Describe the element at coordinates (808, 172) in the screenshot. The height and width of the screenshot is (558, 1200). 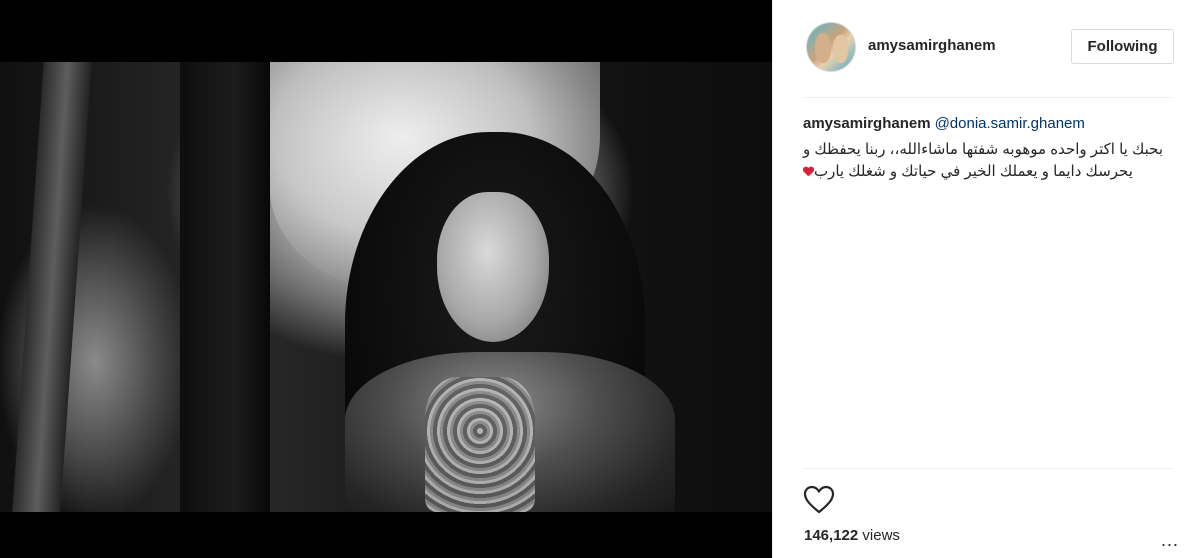
I see `red-heart-icon` at that location.